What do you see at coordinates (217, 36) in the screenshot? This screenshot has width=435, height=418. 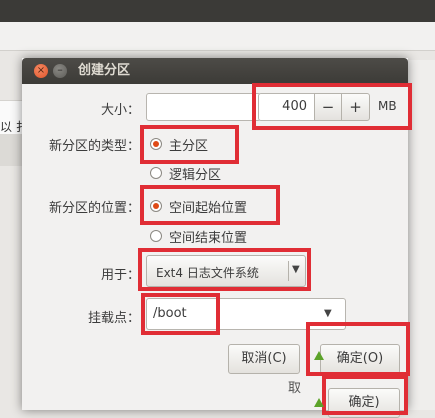 I see `background-toolbar` at bounding box center [217, 36].